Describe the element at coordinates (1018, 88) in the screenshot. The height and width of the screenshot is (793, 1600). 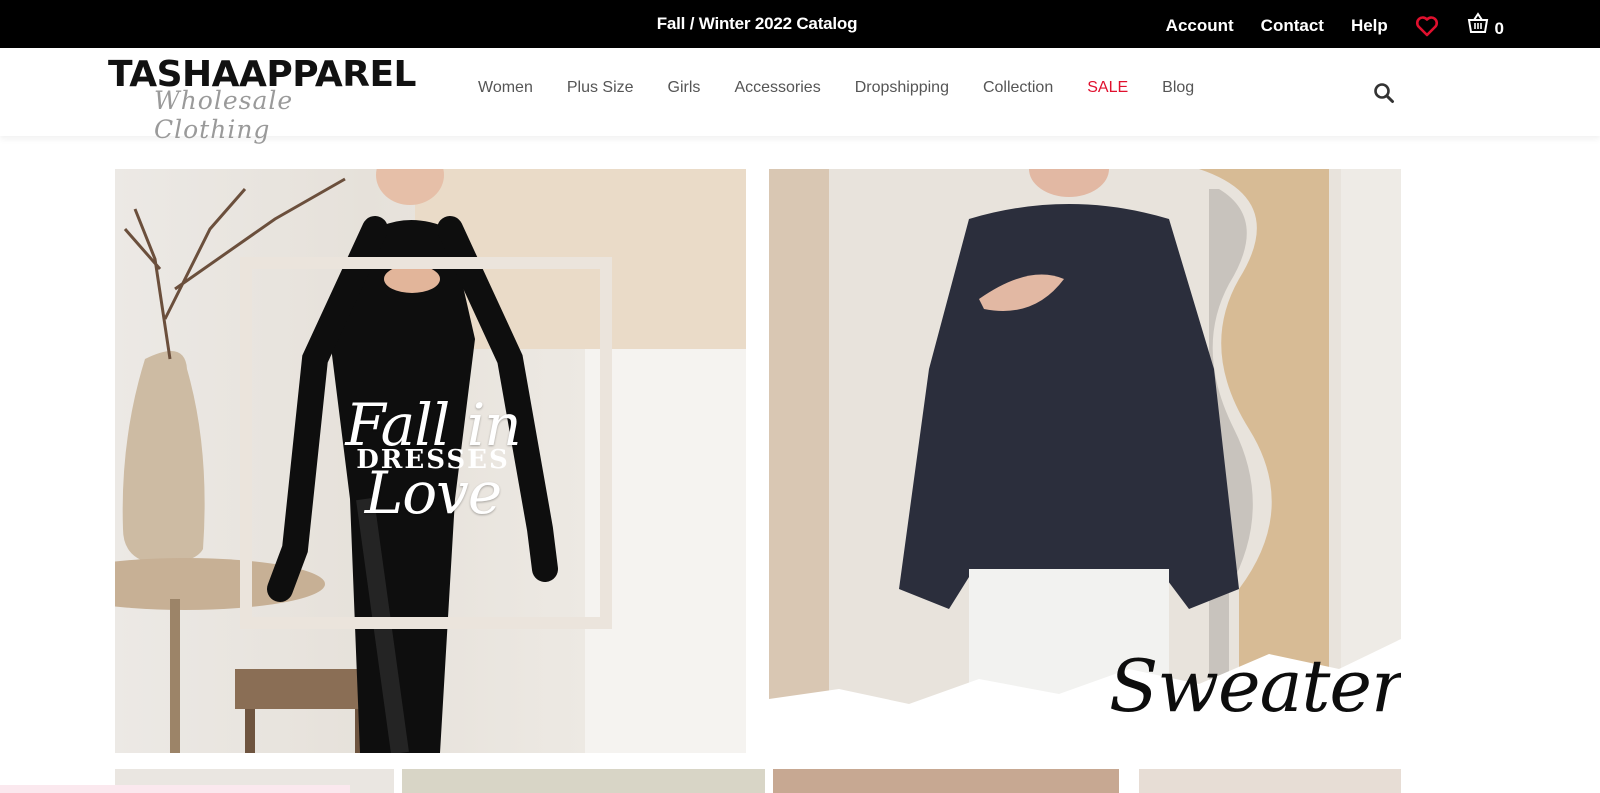
I see `nav-collection: Collection` at that location.